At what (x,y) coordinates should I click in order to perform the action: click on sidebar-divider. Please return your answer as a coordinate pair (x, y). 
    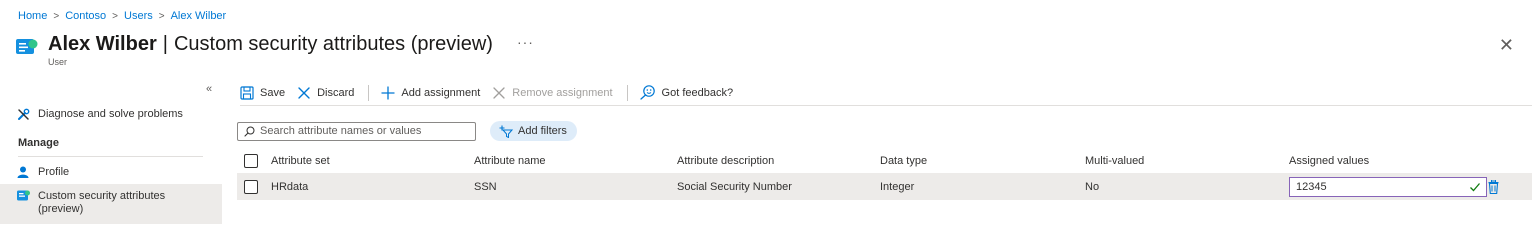
    Looking at the image, I should click on (110, 156).